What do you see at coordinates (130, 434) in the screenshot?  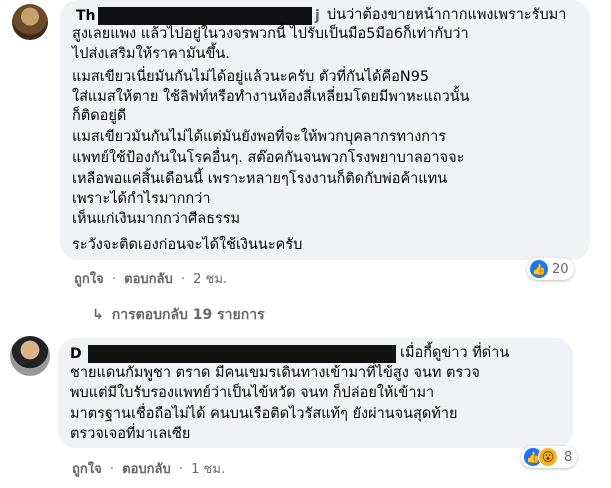 I see `comment-text-line: ตรวจเจอที่มาเลเซีย` at bounding box center [130, 434].